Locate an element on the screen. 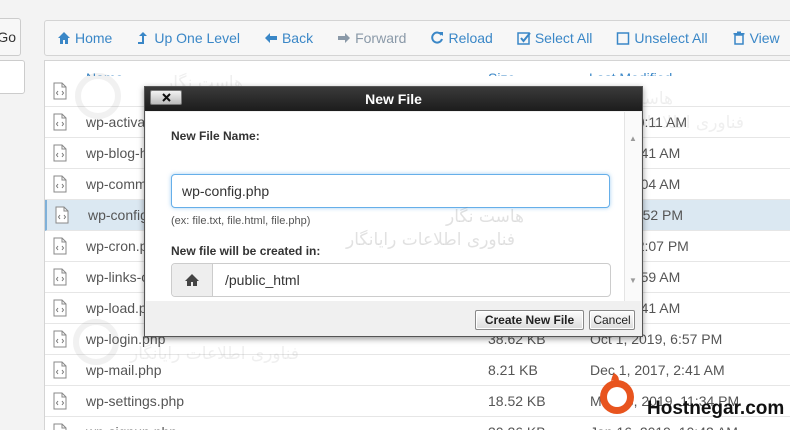 This screenshot has width=790, height=430. cancel-button: Cancel is located at coordinates (612, 320).